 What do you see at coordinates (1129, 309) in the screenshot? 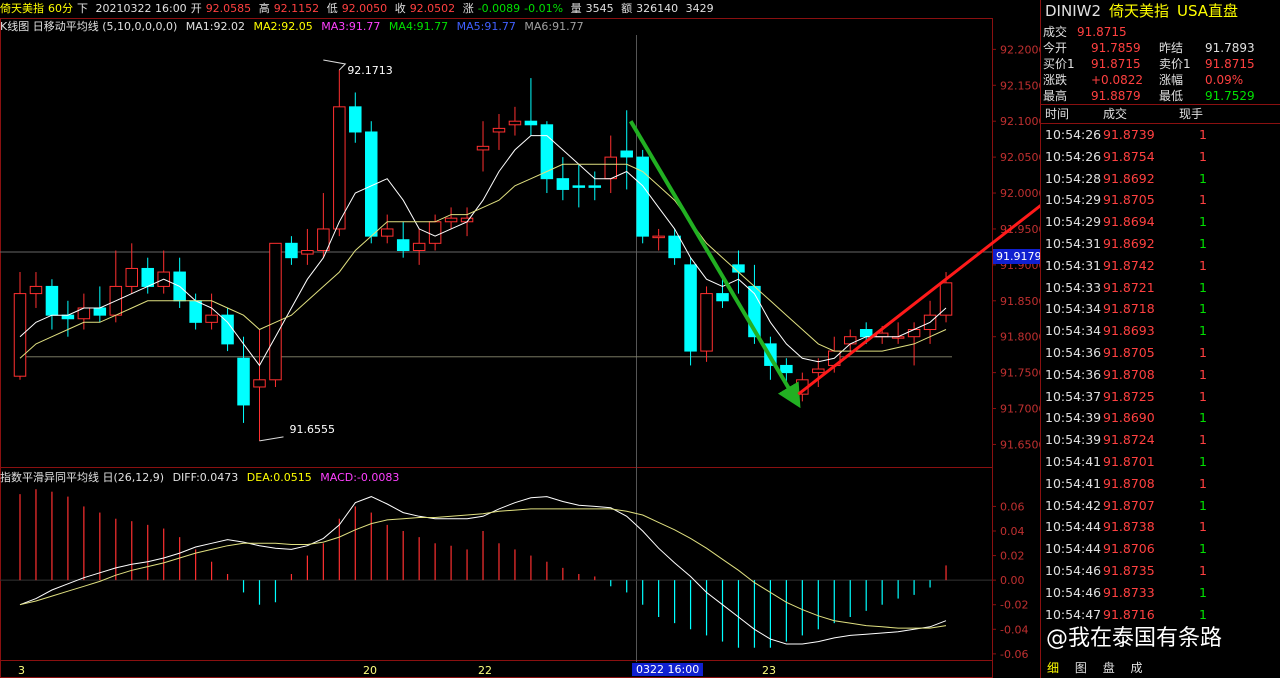
I see `tick-price: 91.8718` at bounding box center [1129, 309].